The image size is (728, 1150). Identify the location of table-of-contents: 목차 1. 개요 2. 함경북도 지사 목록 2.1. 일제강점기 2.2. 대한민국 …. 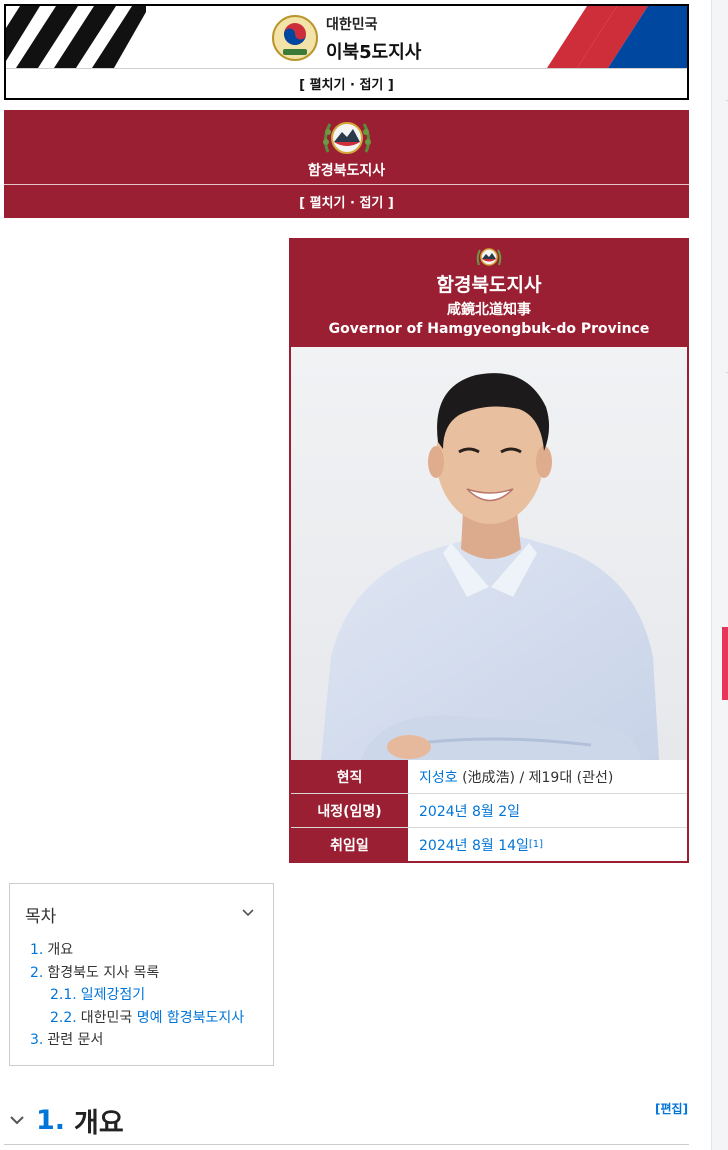
(141, 974).